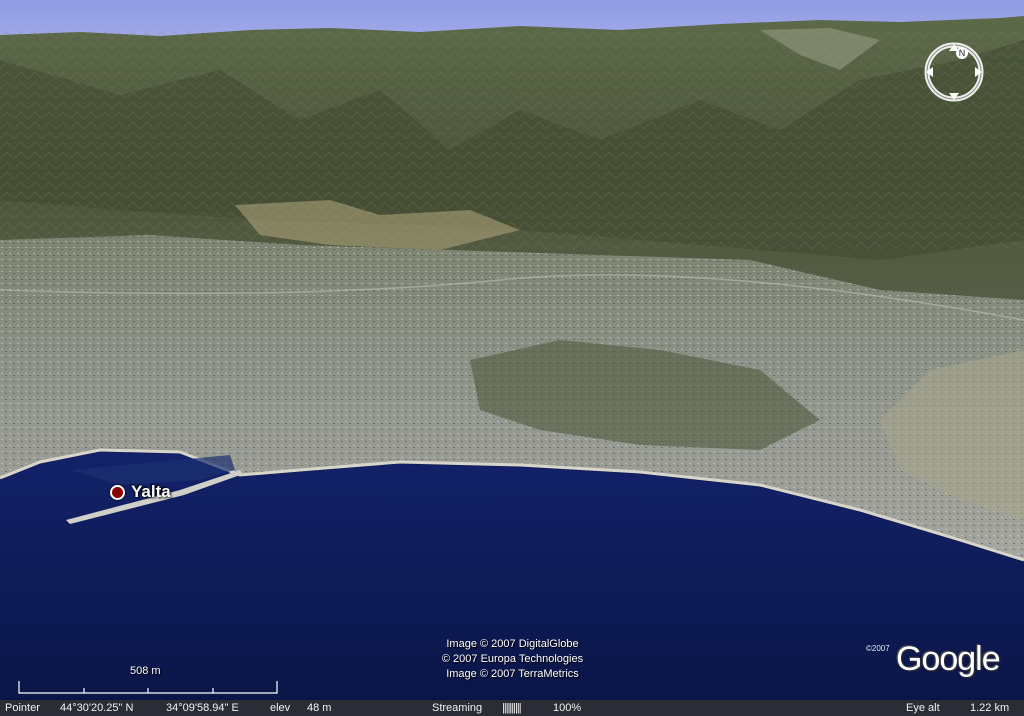 This screenshot has height=716, width=1024. I want to click on eye-alt-readout: 1.22 km, so click(990, 708).